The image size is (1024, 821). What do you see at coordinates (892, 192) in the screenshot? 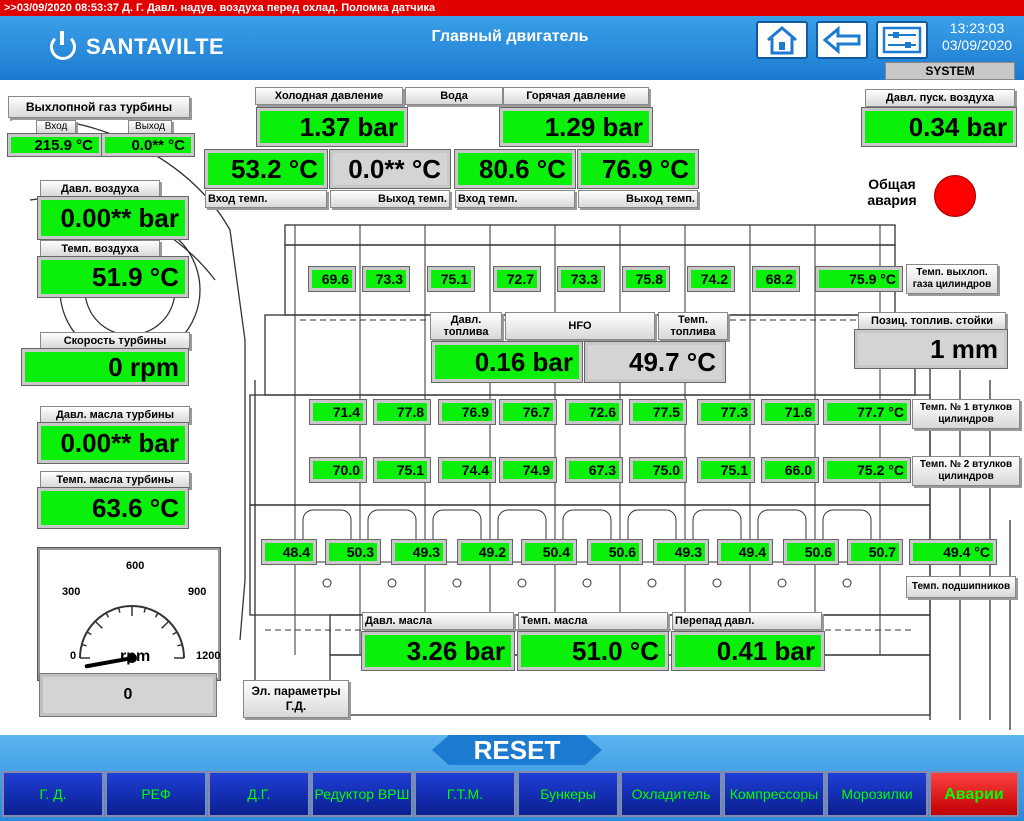
I see `general-alarm-label: Общая авария` at bounding box center [892, 192].